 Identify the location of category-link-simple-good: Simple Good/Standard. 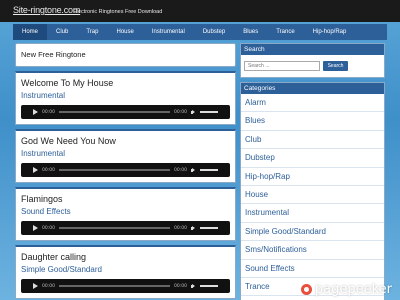
(312, 232).